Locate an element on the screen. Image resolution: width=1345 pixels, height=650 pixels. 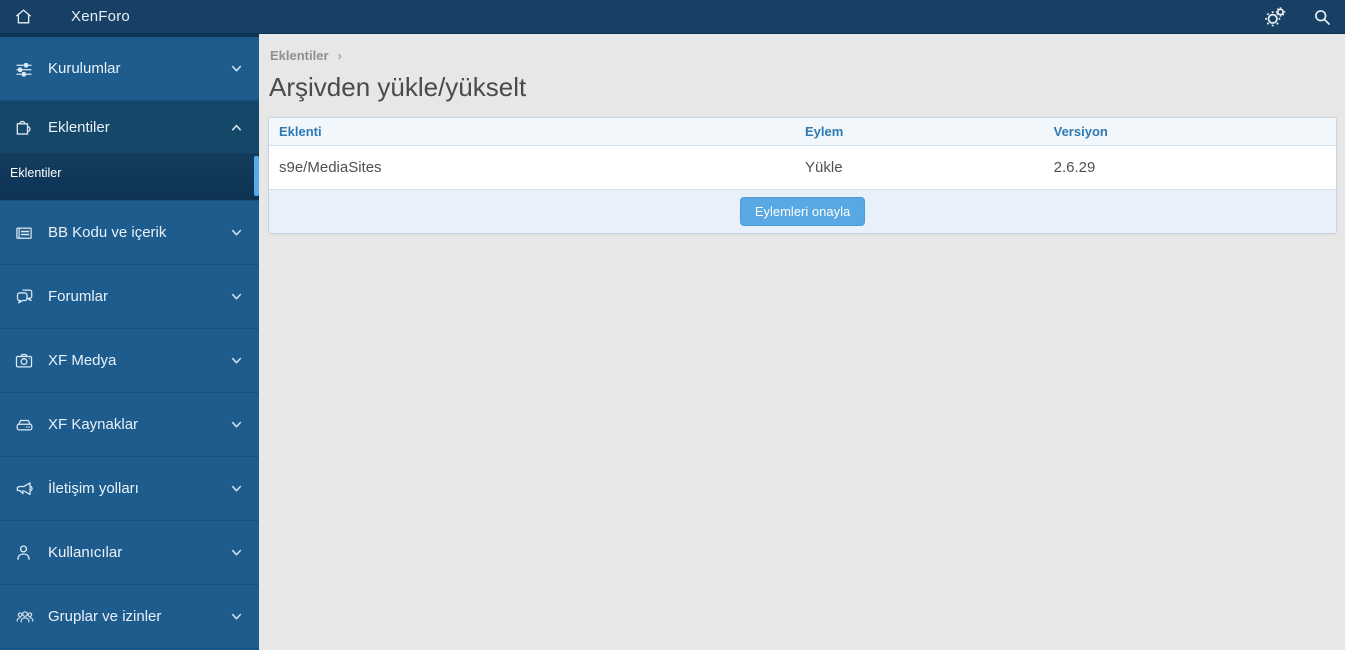
cell-versiyon: 2.6.29 is located at coordinates (1189, 167).